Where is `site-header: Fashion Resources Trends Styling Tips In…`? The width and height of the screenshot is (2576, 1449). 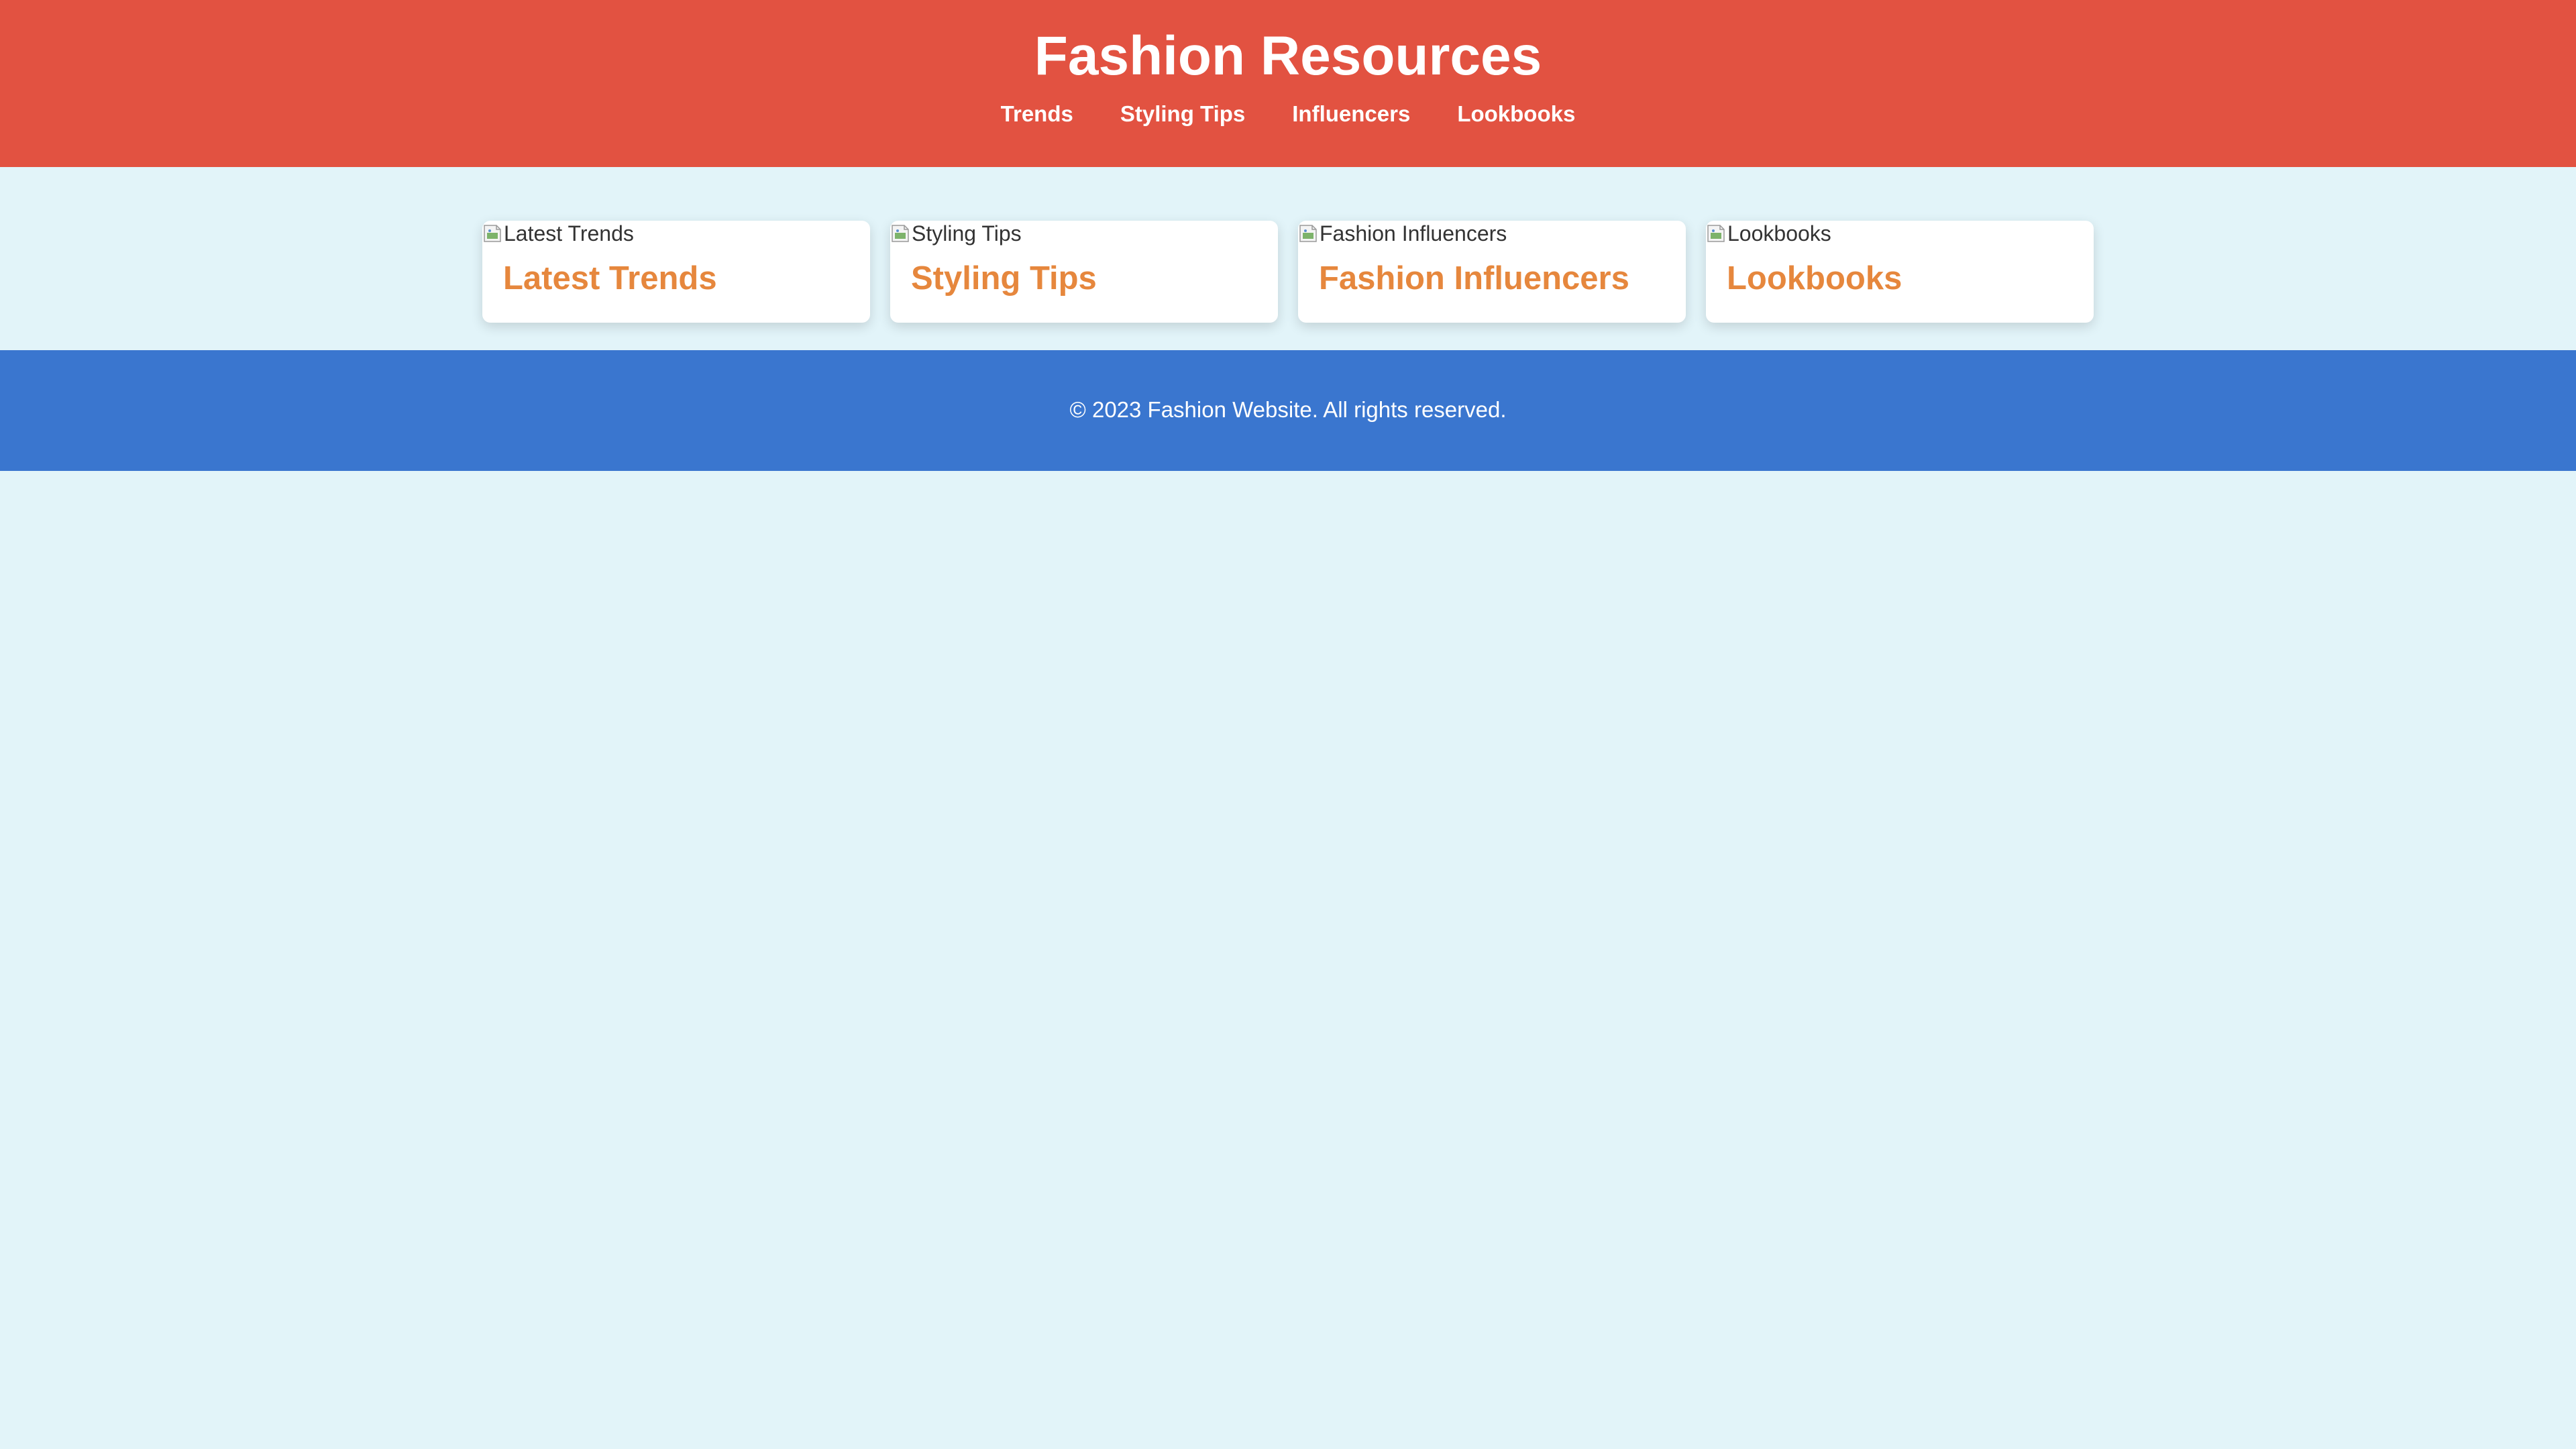
site-header: Fashion Resources Trends Styling Tips In… is located at coordinates (1288, 83).